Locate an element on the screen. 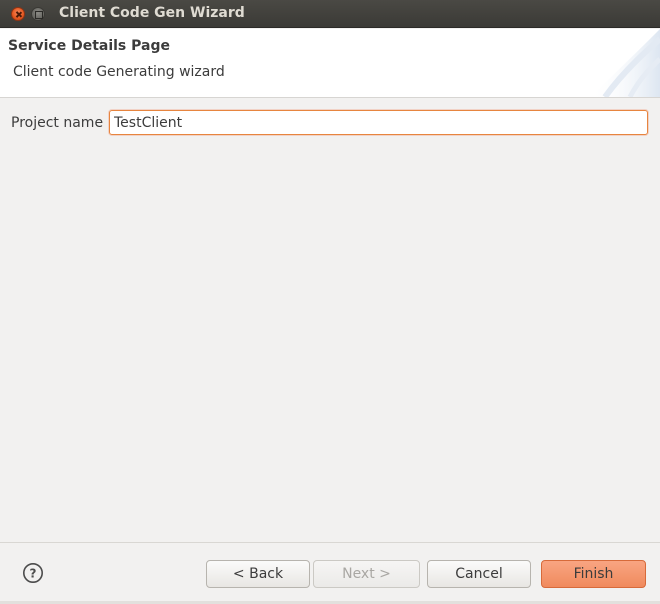 This screenshot has height=604, width=660. close-icon is located at coordinates (18, 14).